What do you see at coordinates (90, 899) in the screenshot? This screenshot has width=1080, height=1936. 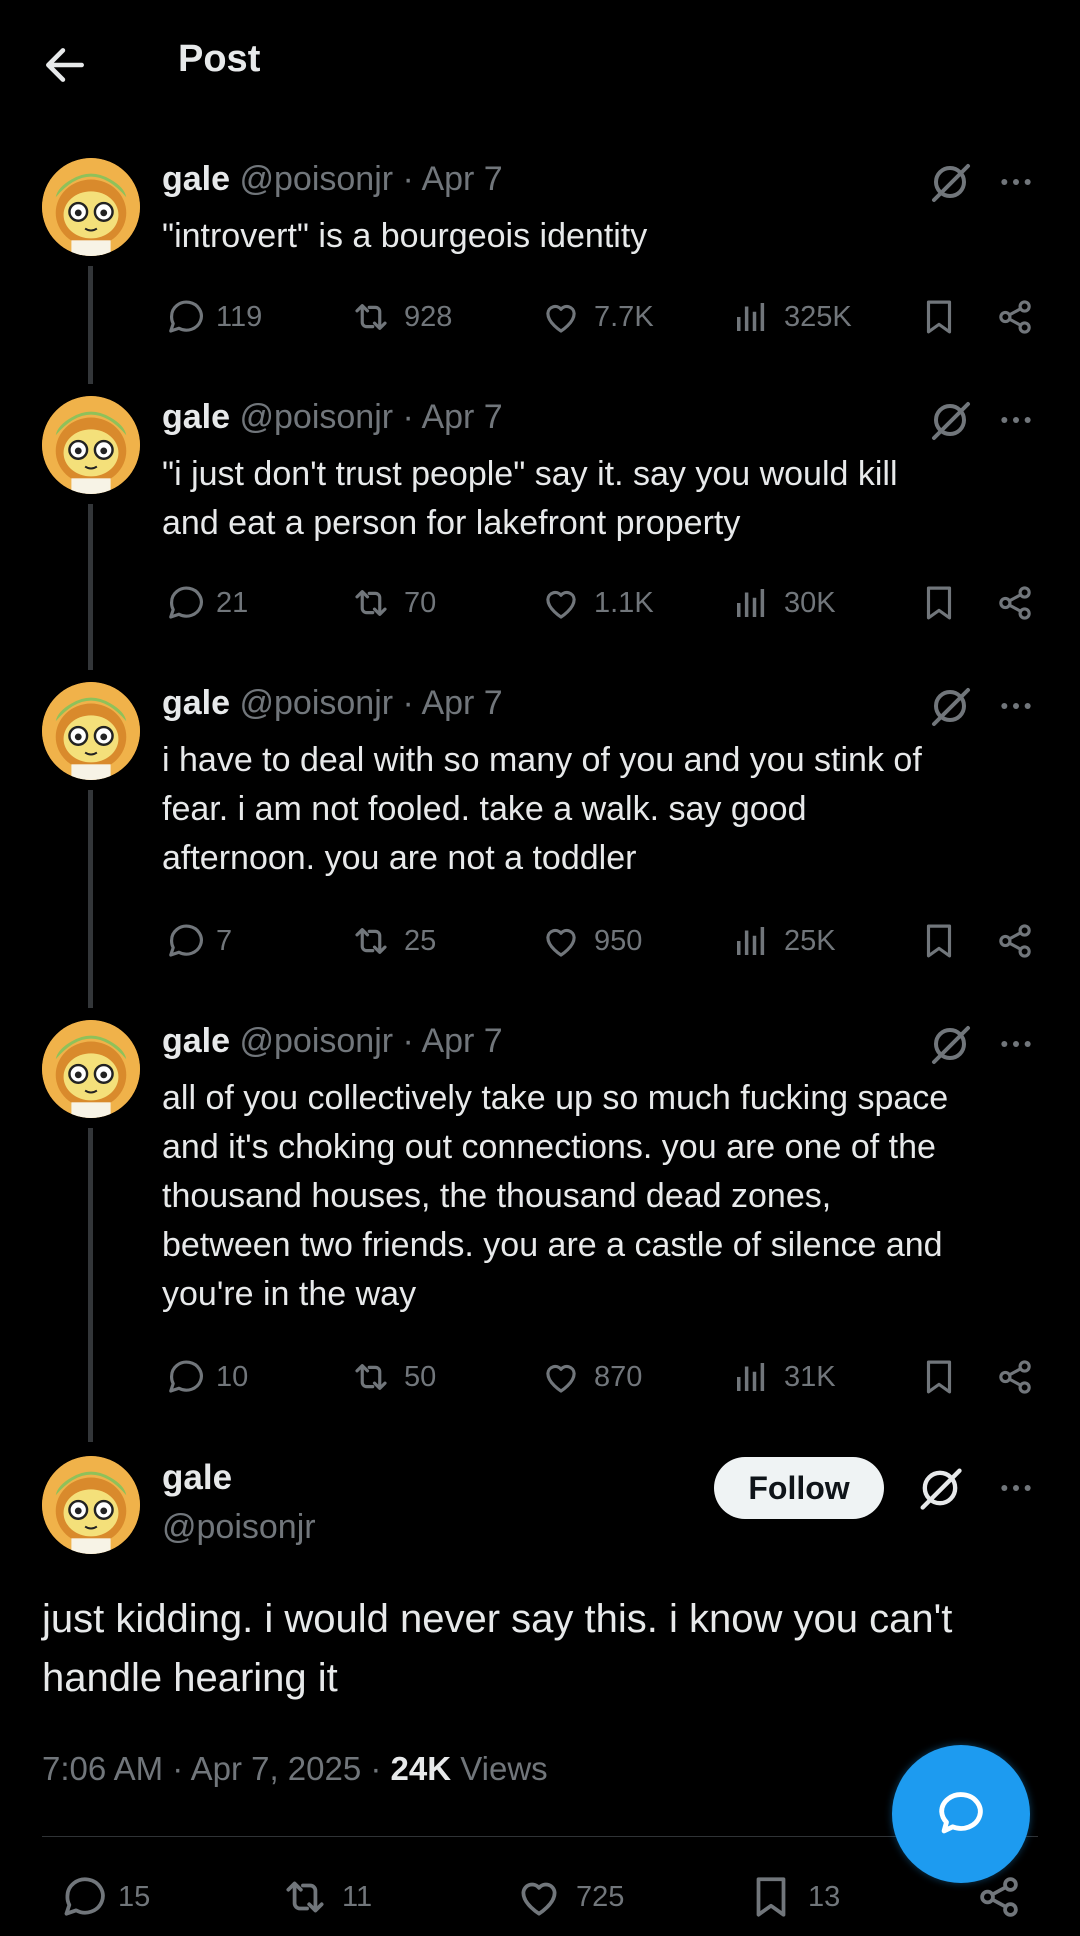 I see `thread-connector` at bounding box center [90, 899].